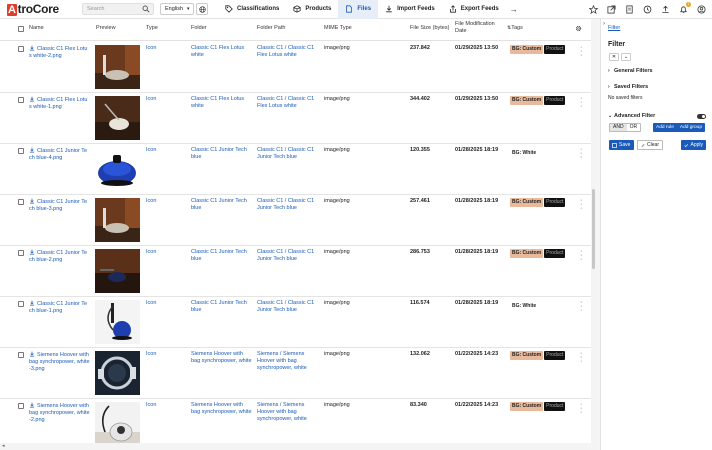 This screenshot has height=450, width=712. I want to click on collapse-panel-icon: ›, so click(604, 24).